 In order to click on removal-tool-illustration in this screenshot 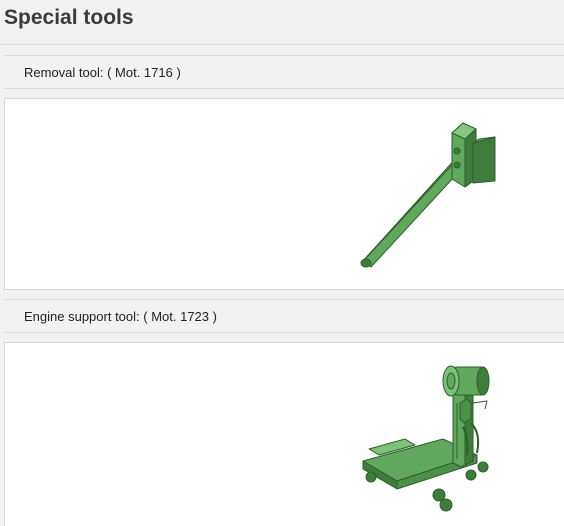, I will do `click(428, 195)`.